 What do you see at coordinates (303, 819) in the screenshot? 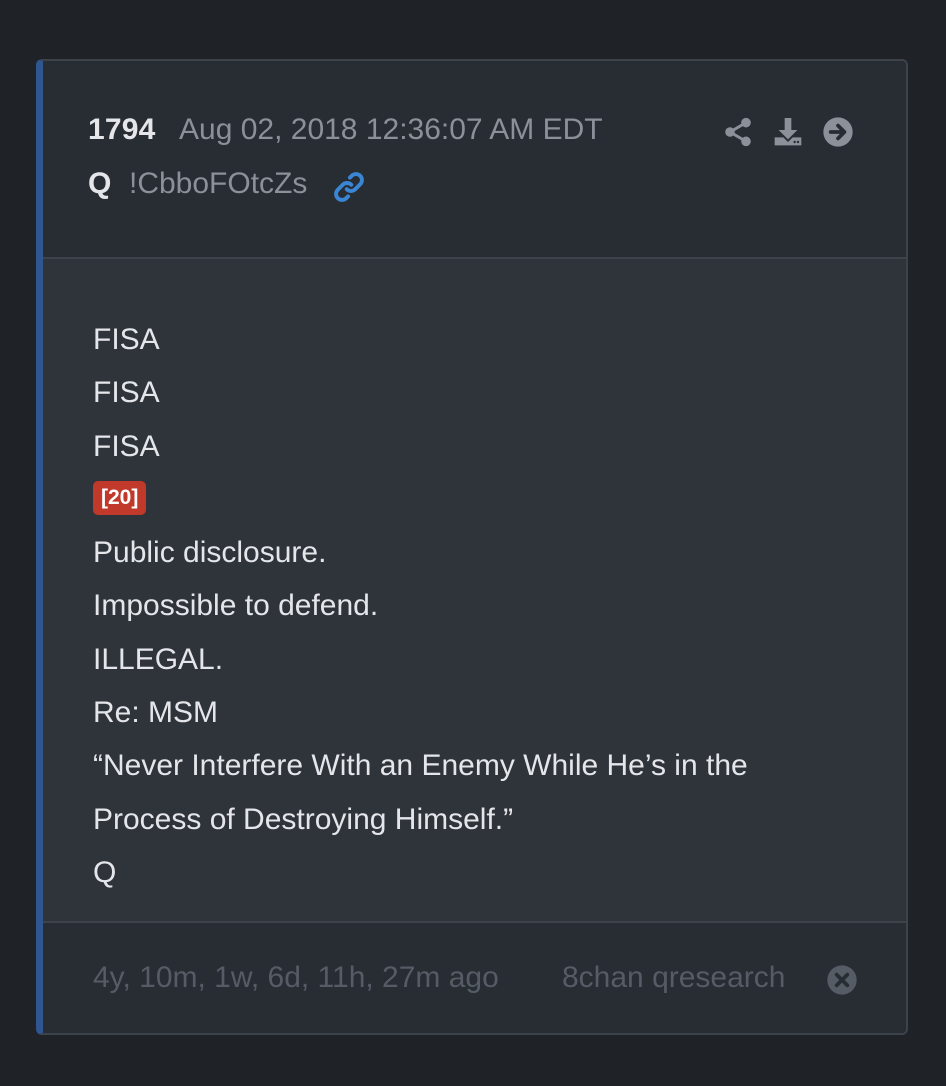
I see `post-line: Process of Destroying Himself.”` at bounding box center [303, 819].